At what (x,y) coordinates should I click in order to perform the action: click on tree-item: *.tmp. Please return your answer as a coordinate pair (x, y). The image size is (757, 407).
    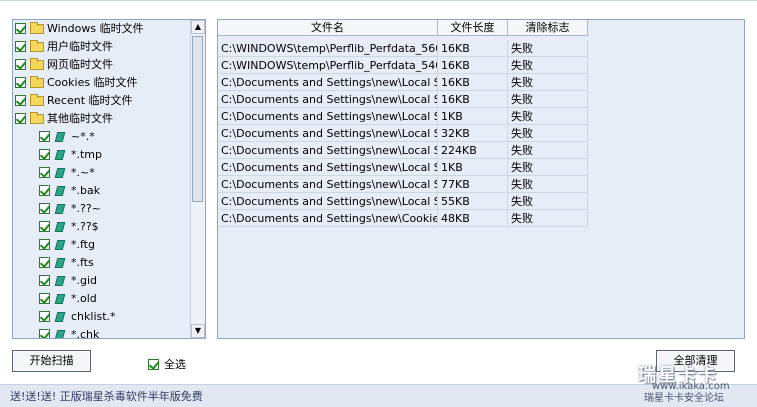
    Looking at the image, I should click on (101, 155).